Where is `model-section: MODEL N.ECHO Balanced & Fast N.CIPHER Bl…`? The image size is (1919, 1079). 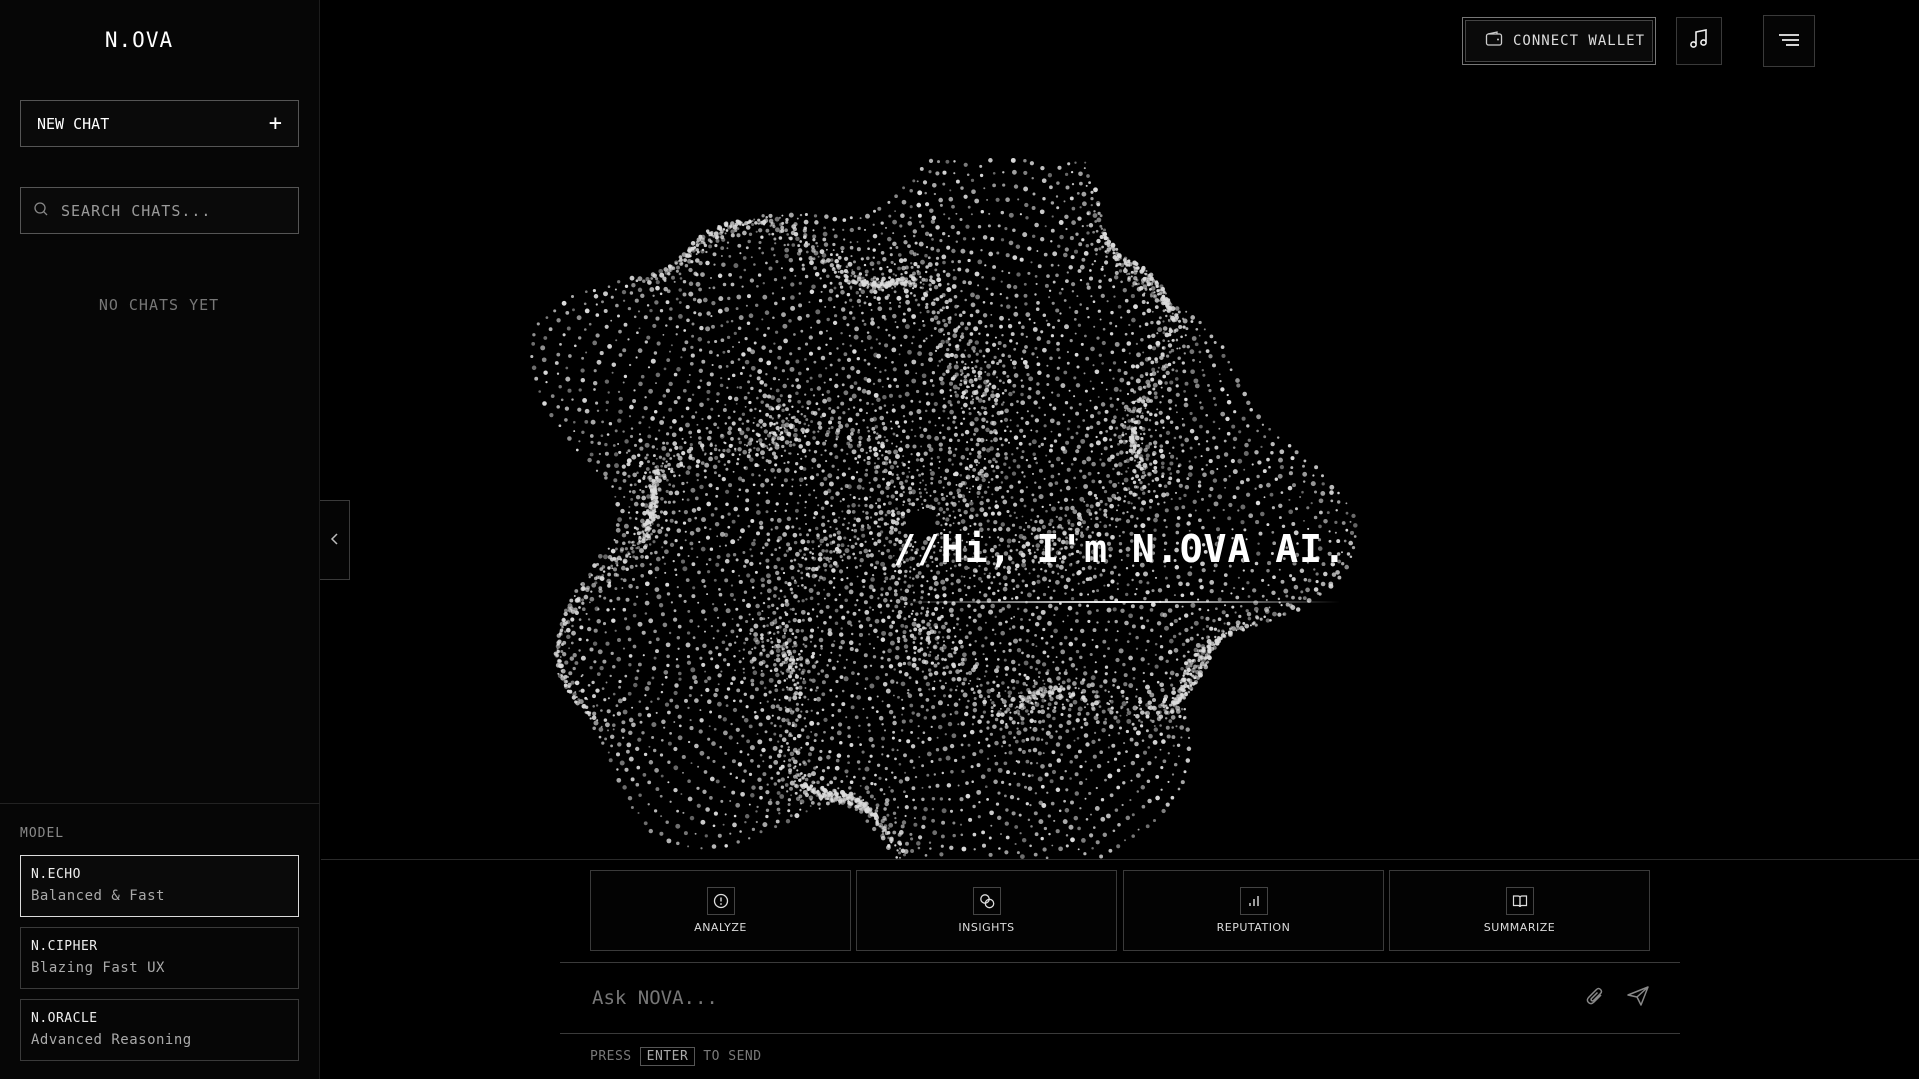
model-section: MODEL N.ECHO Balanced & Fast N.CIPHER Bl… is located at coordinates (160, 941).